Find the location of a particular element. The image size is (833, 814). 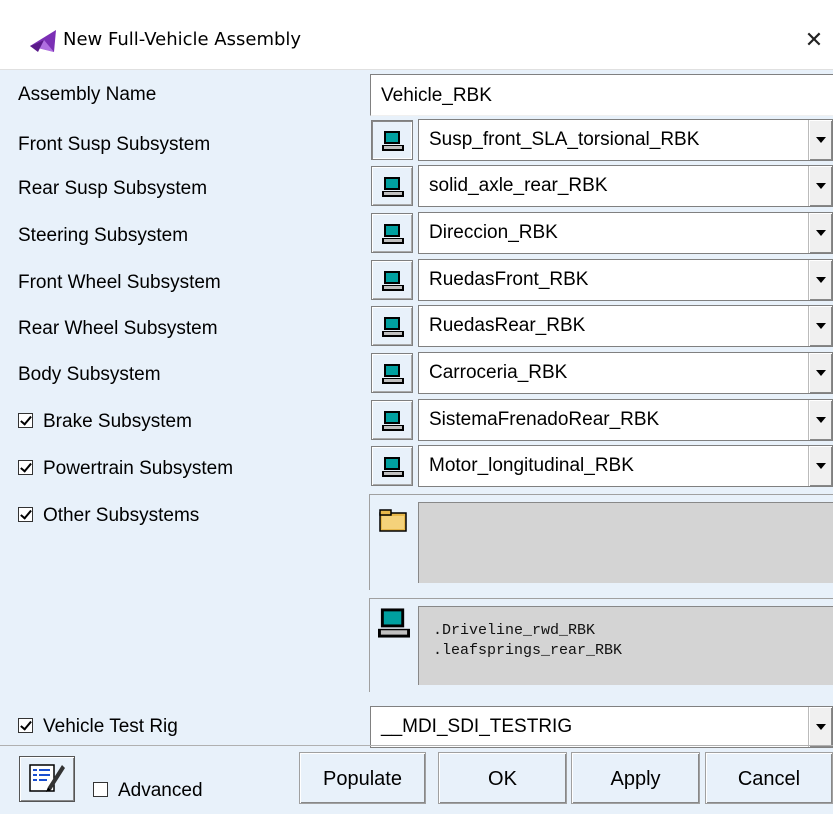

app-logo-icon is located at coordinates (43, 41).